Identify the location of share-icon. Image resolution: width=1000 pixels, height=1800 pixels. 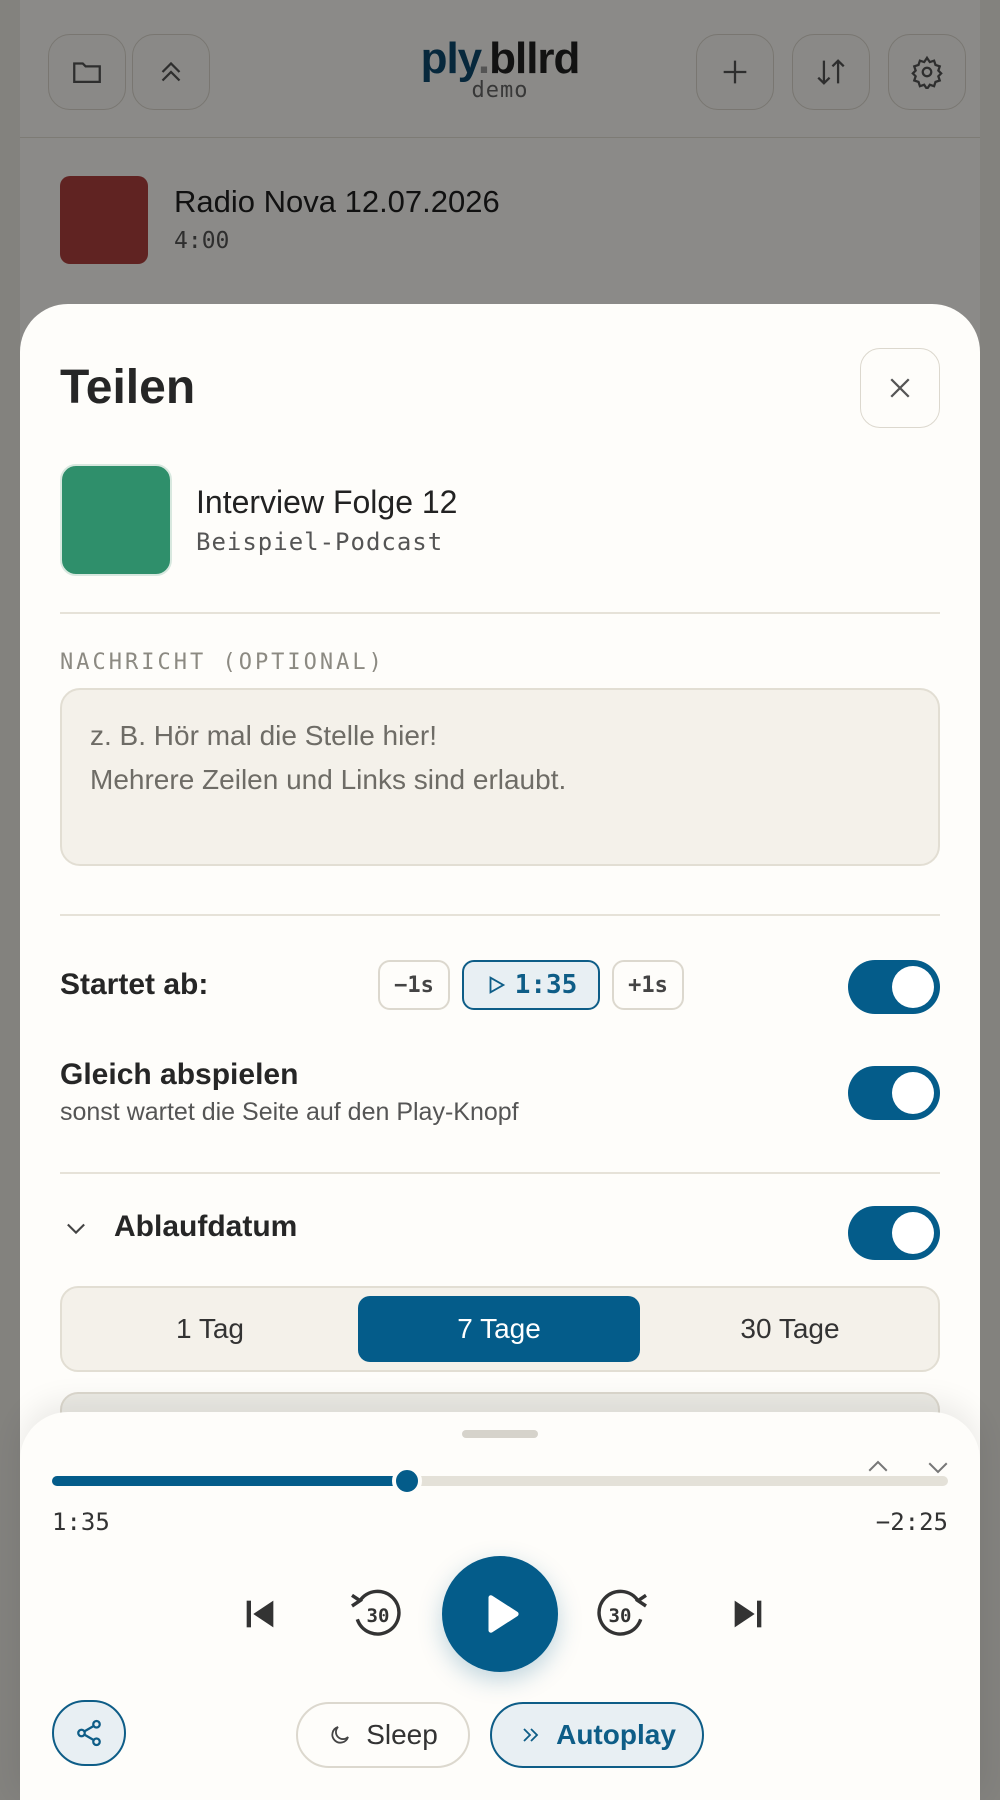
(89, 1733).